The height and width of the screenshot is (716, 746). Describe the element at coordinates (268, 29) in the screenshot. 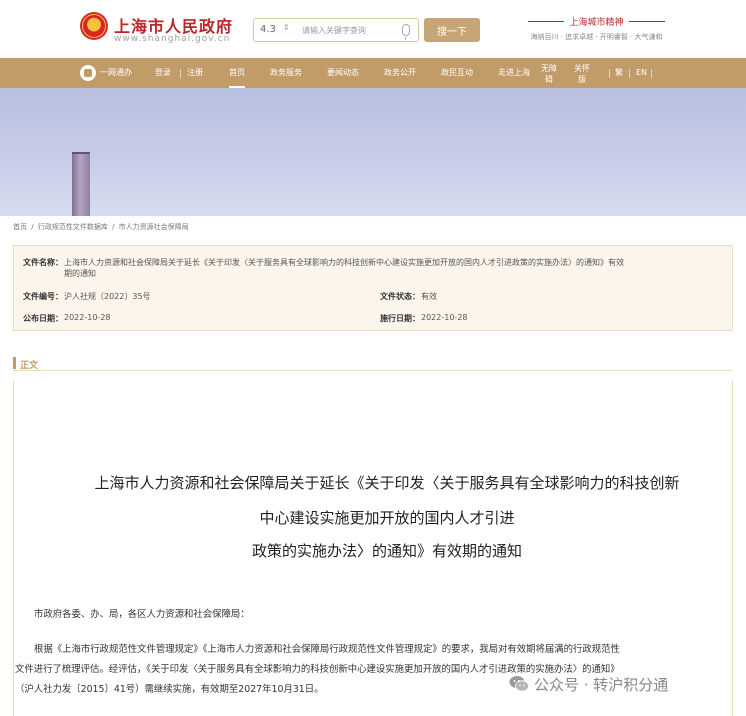

I see `search-scope-select: 4.3` at that location.